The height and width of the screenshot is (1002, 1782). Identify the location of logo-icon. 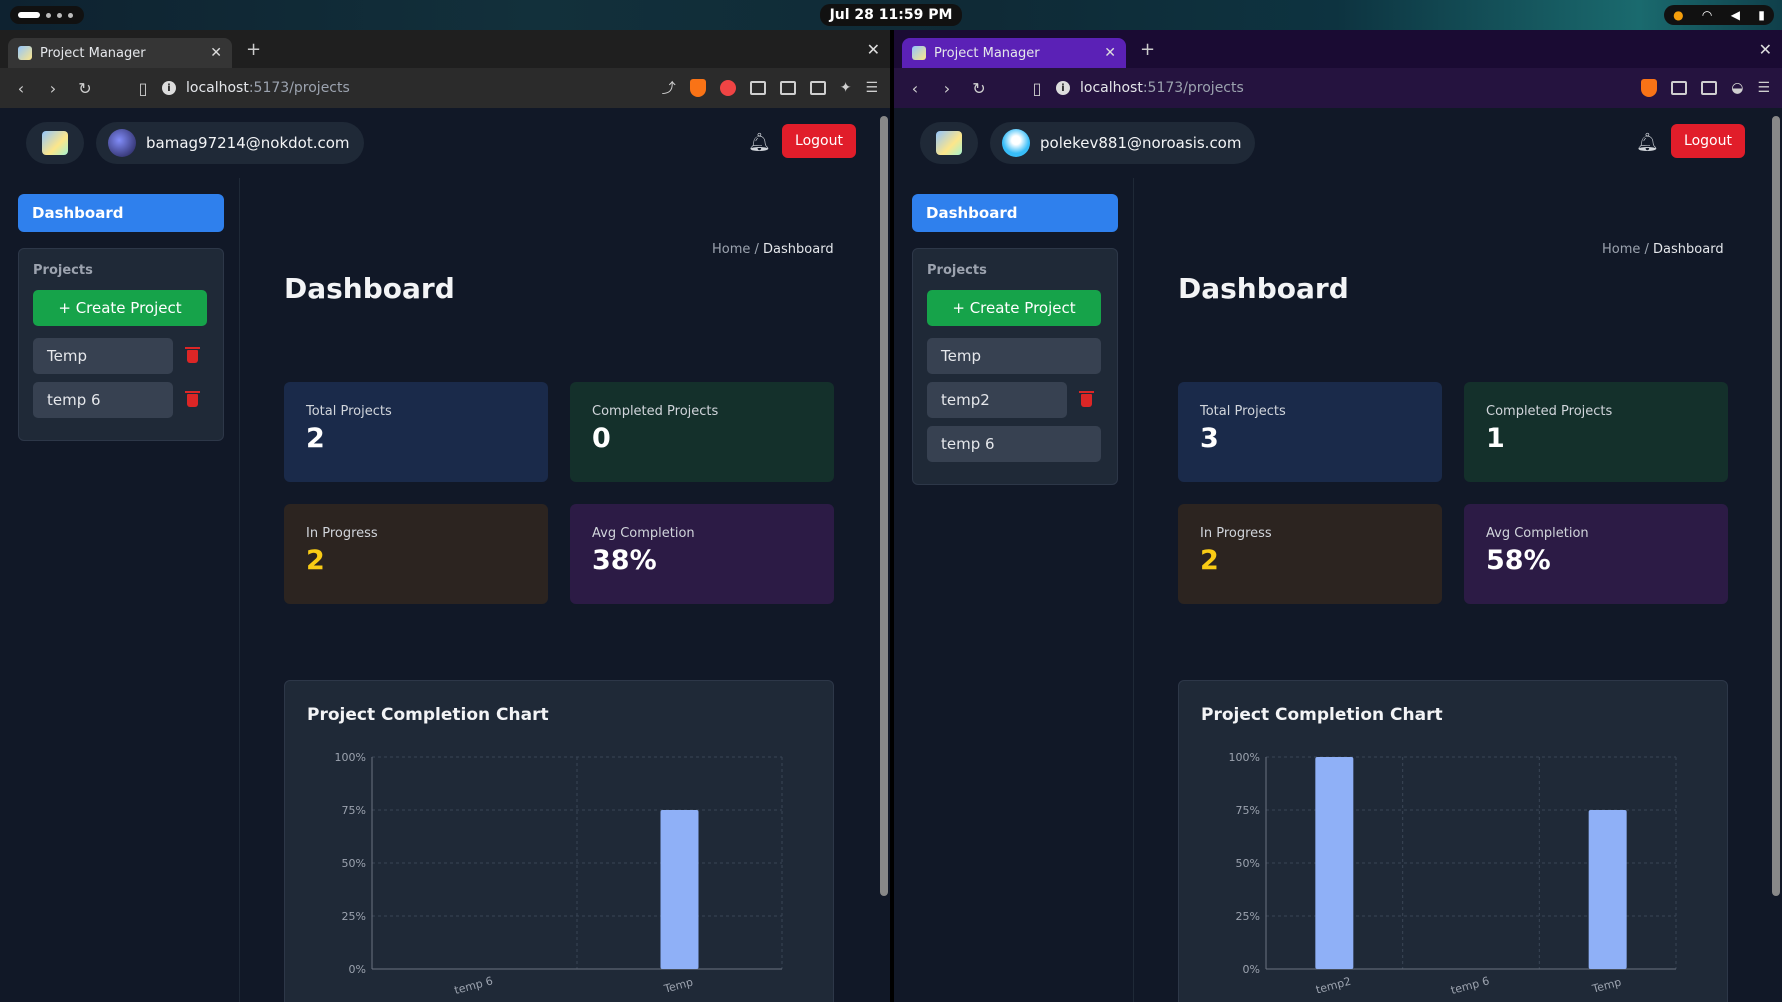
(55, 143).